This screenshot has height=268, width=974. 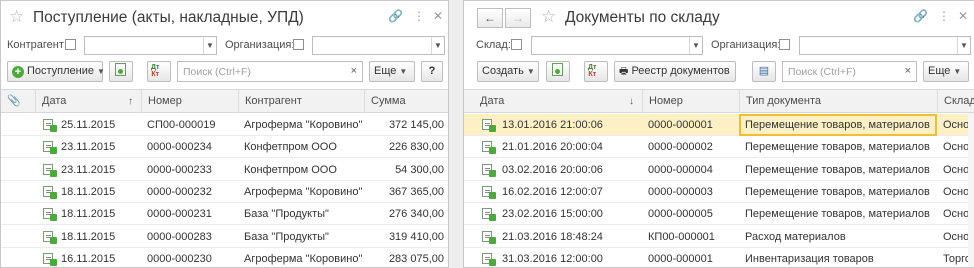 What do you see at coordinates (956, 258) in the screenshot?
I see `warehouse-cell: Торгов` at bounding box center [956, 258].